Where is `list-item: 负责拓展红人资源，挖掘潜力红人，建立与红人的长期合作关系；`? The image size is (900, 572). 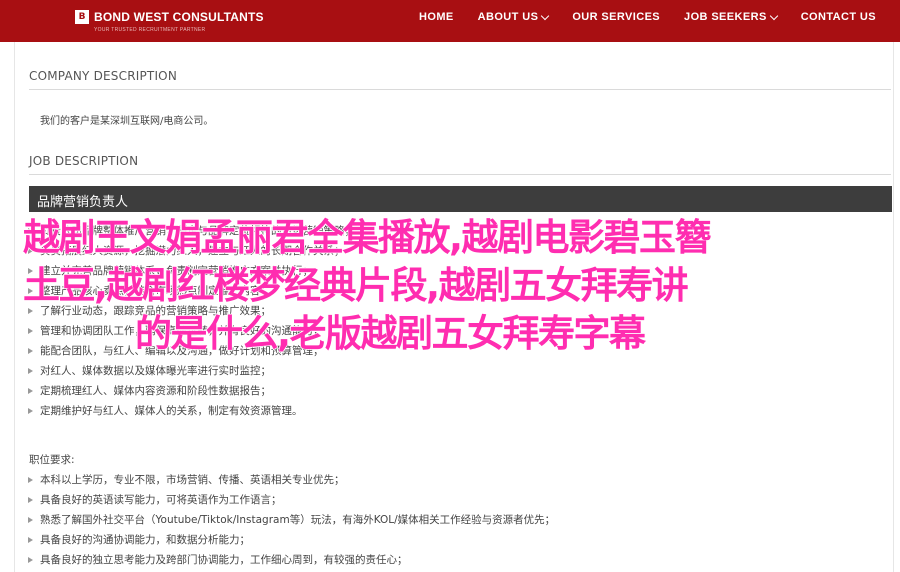
list-item: 负责拓展红人资源，挖掘潜力红人，建立与红人的长期合作关系； is located at coordinates (191, 251).